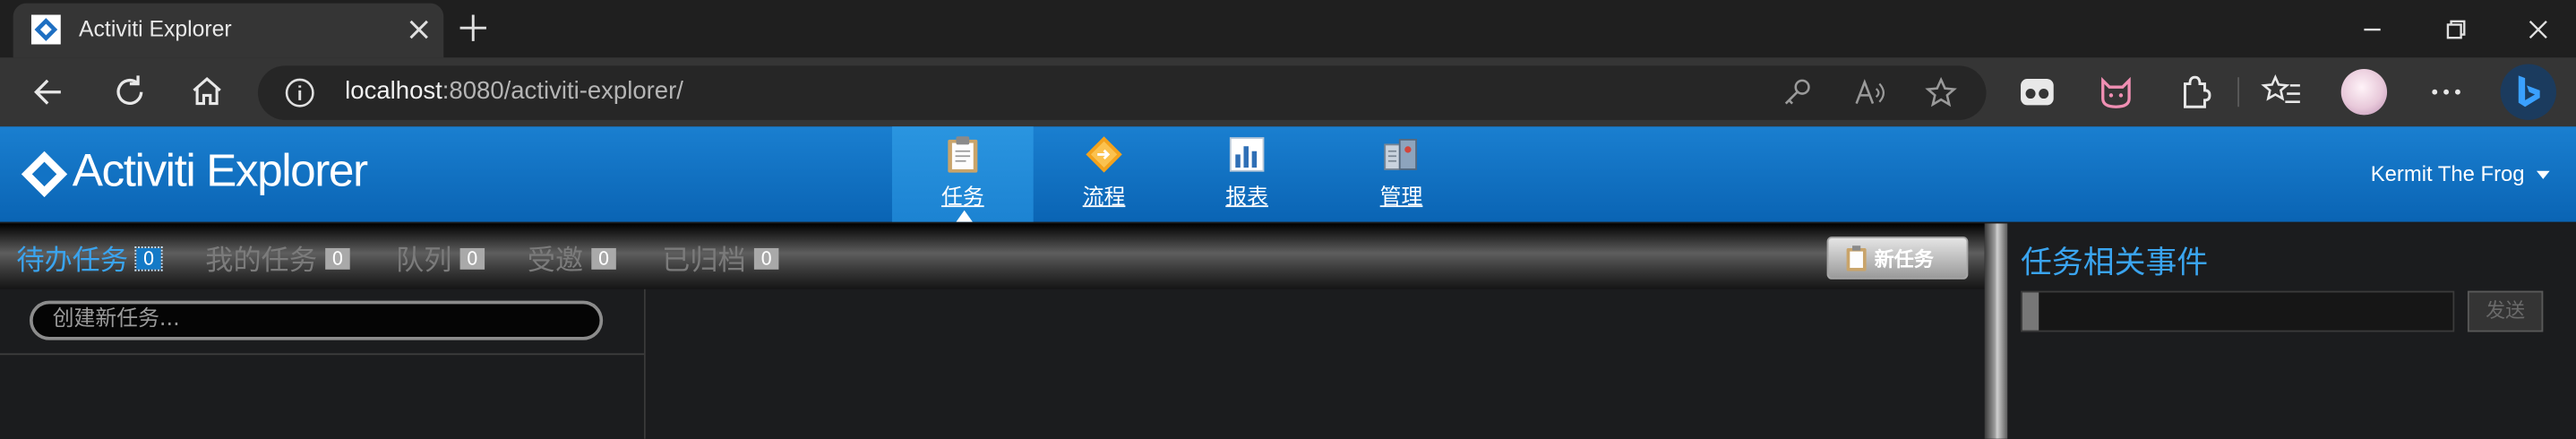  I want to click on restore-icon, so click(2456, 29).